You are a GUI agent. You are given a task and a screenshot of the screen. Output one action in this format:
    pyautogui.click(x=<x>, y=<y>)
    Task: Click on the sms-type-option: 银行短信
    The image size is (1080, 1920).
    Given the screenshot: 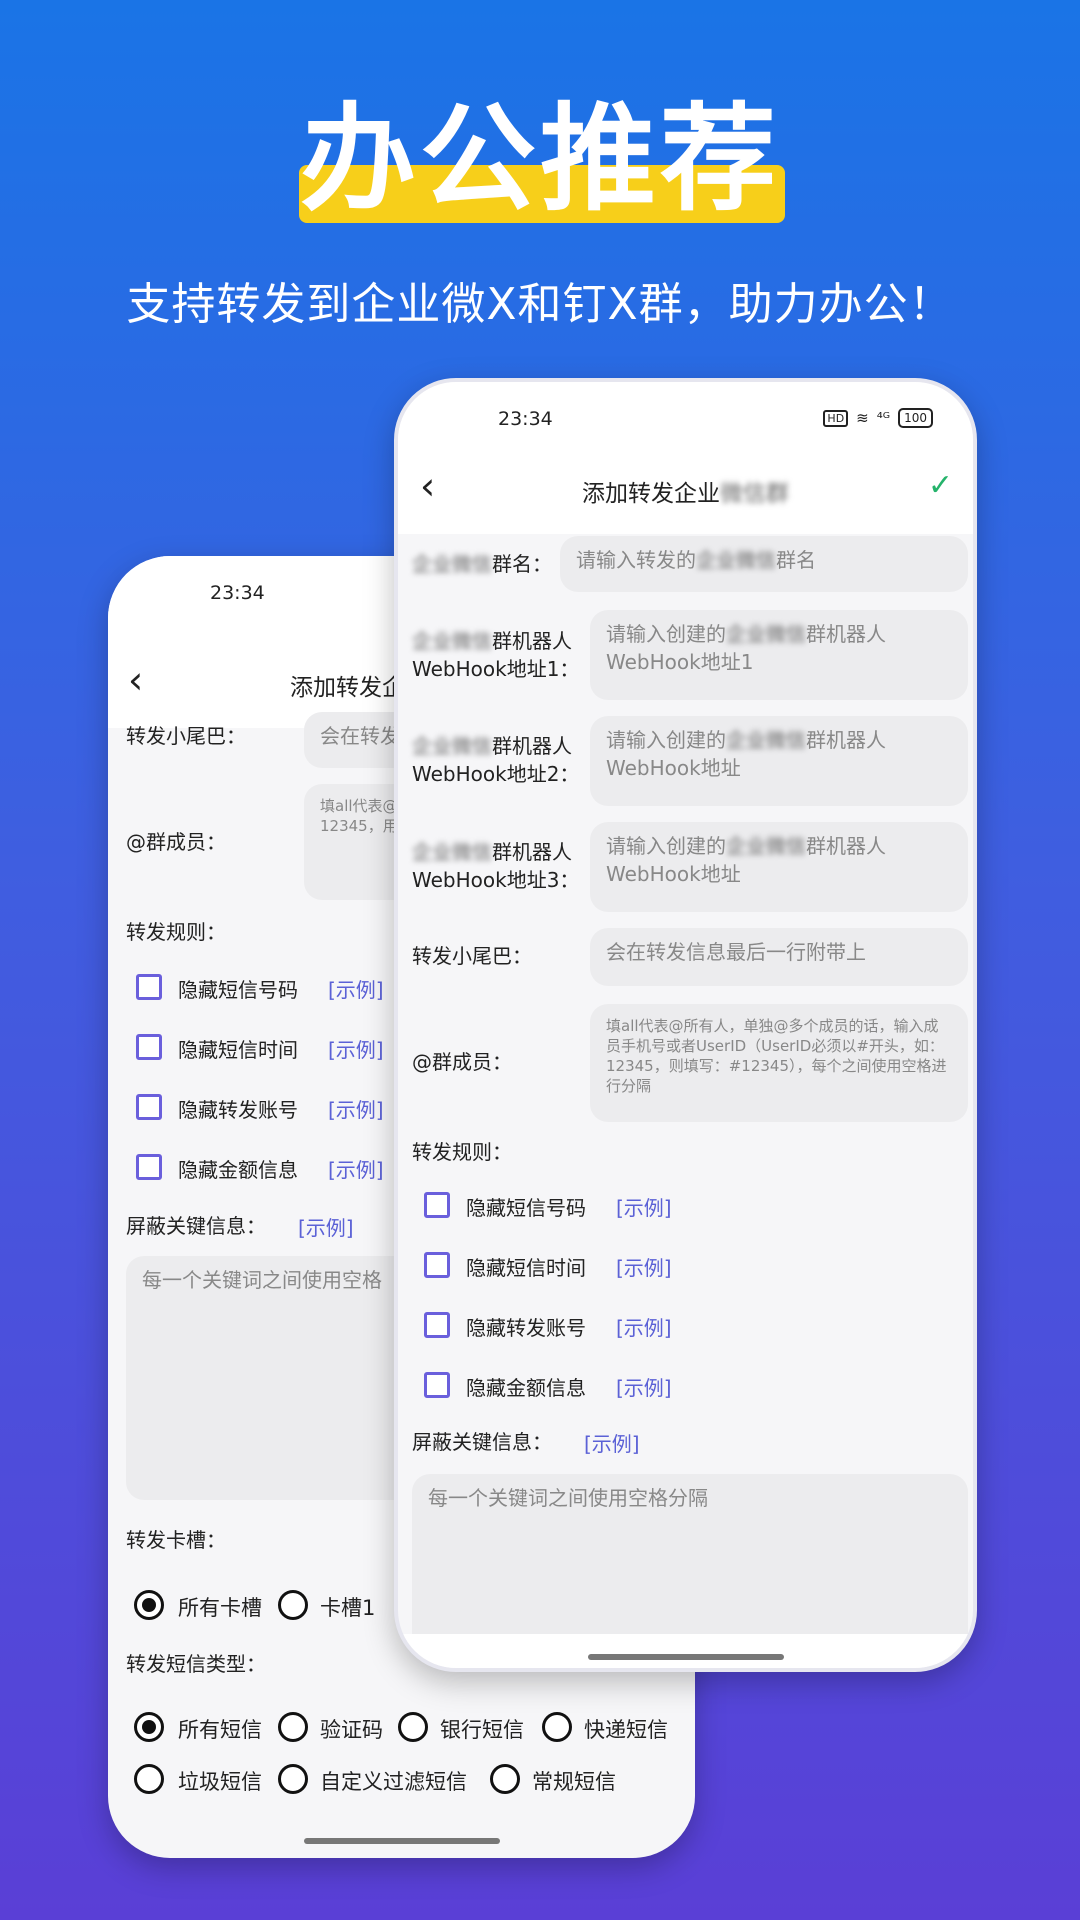 What is the action you would take?
    pyautogui.click(x=482, y=1730)
    